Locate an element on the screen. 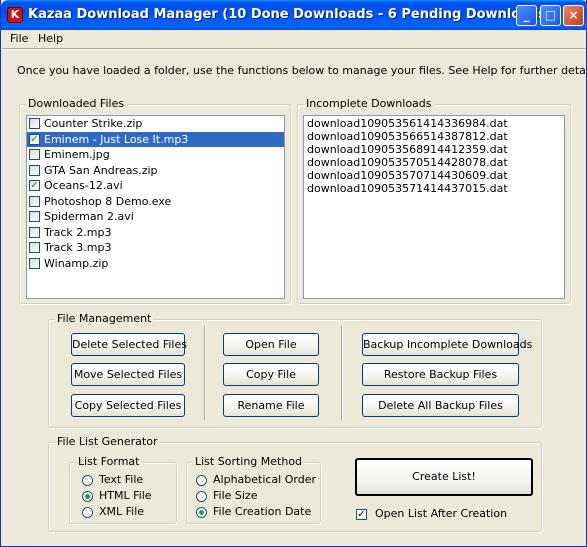 This screenshot has height=547, width=587. radio-option: HTML File is located at coordinates (117, 495).